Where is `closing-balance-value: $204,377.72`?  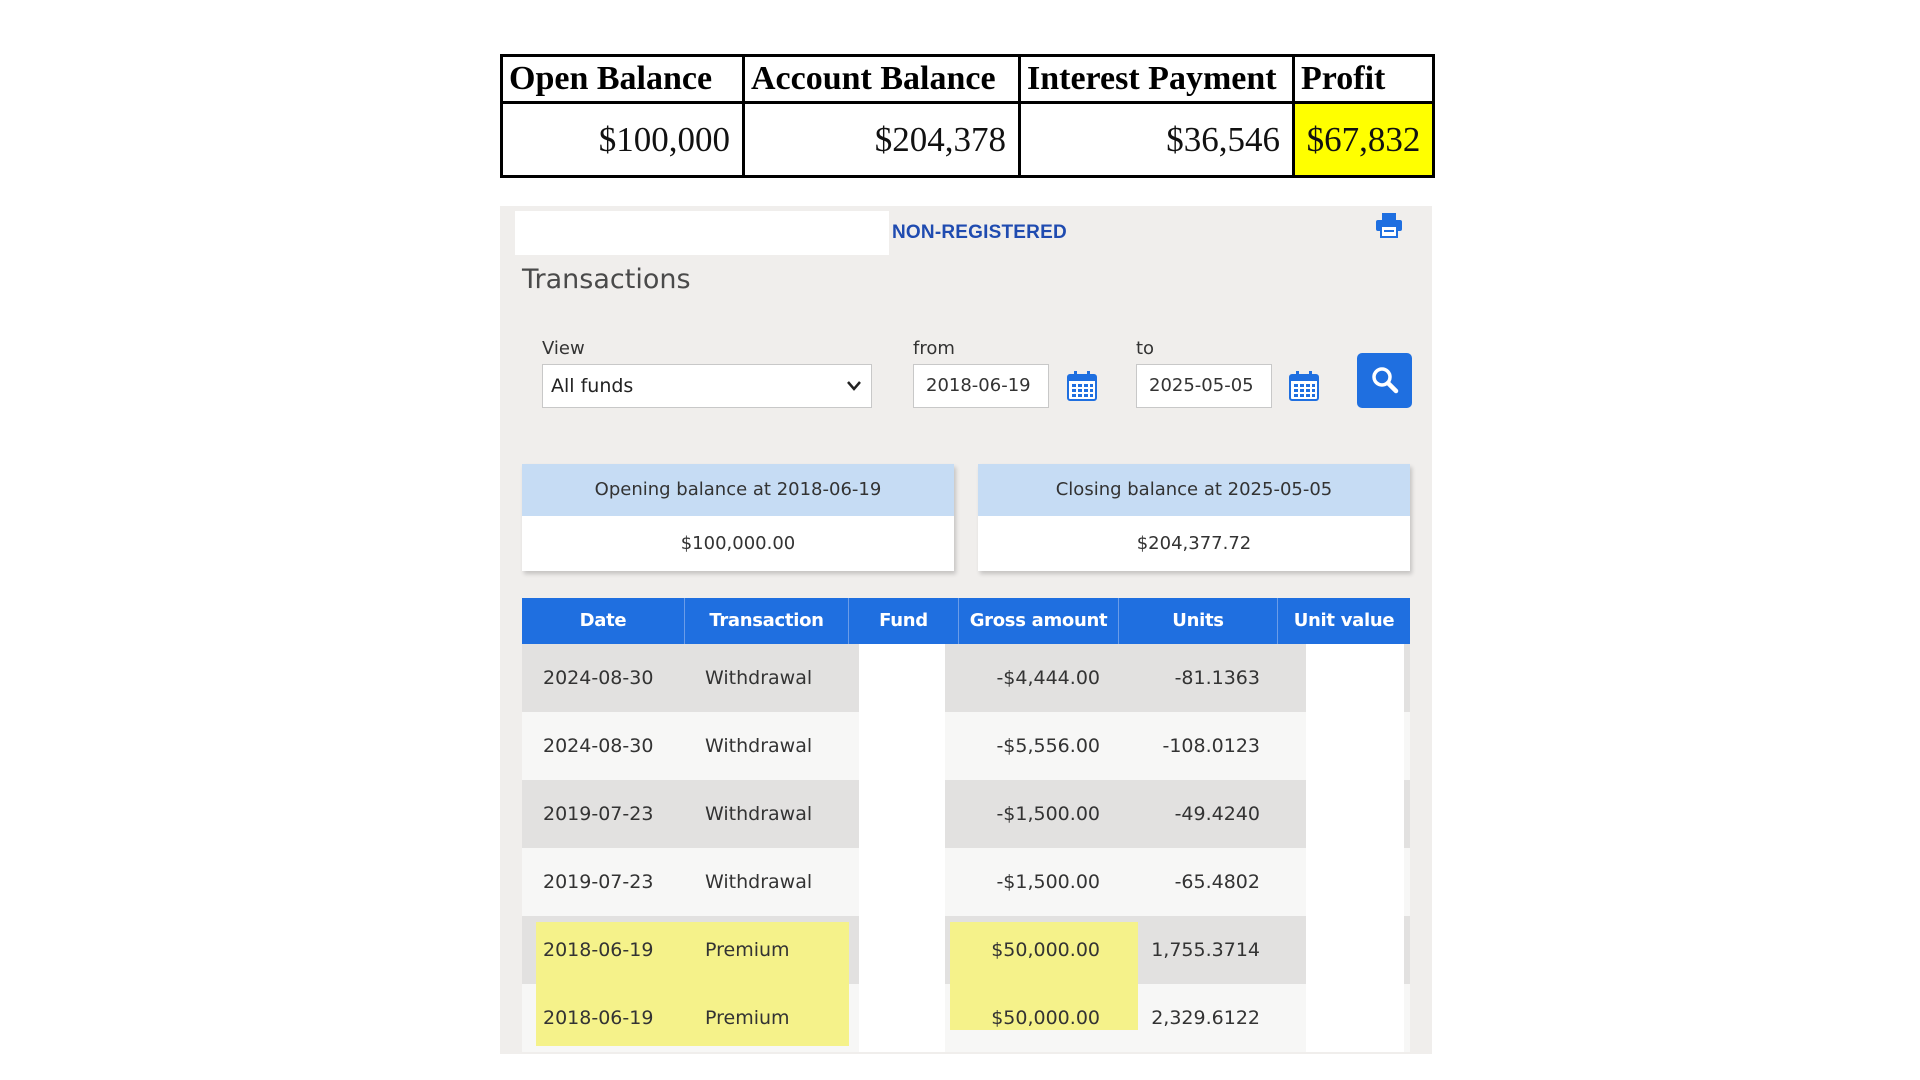 closing-balance-value: $204,377.72 is located at coordinates (1194, 543).